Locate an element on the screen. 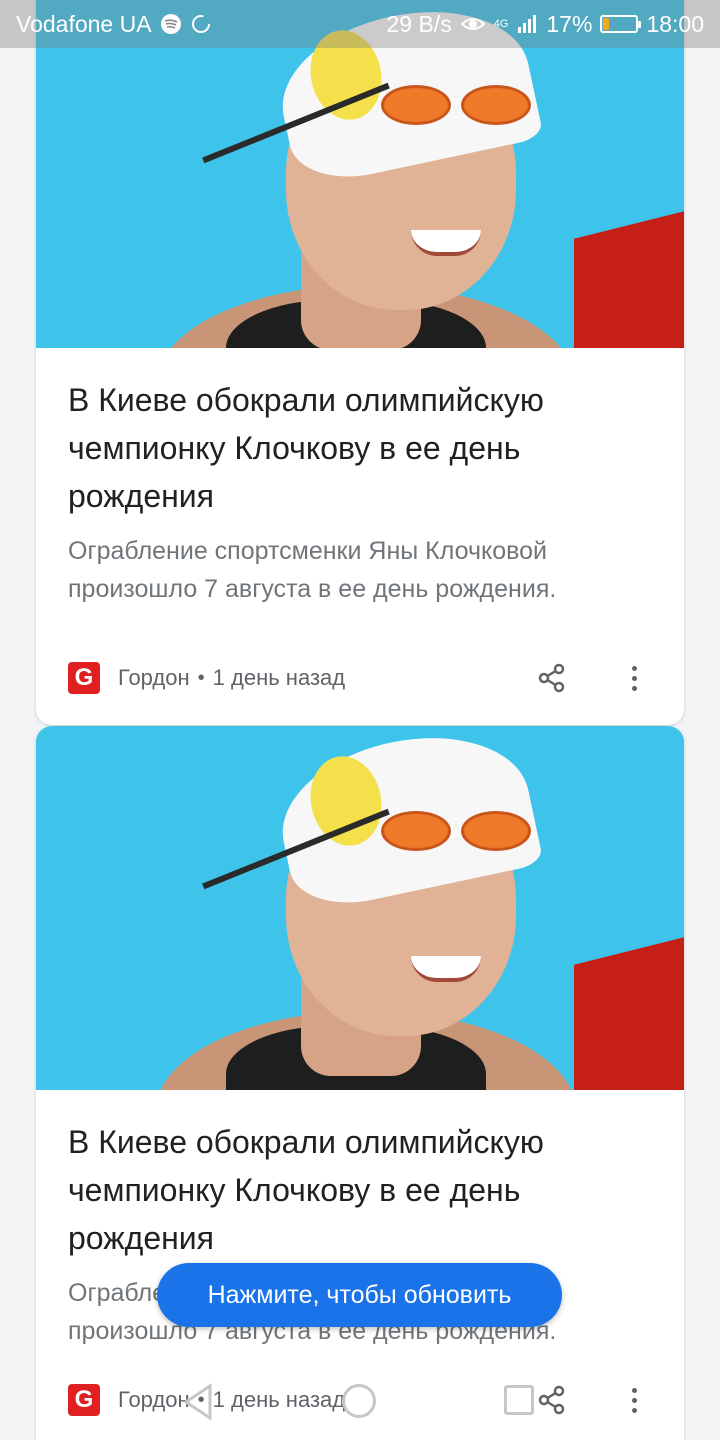 This screenshot has width=720, height=1440. status-bar: Vodafone UA 29 B/s 4G 17% 18:00 is located at coordinates (360, 24).